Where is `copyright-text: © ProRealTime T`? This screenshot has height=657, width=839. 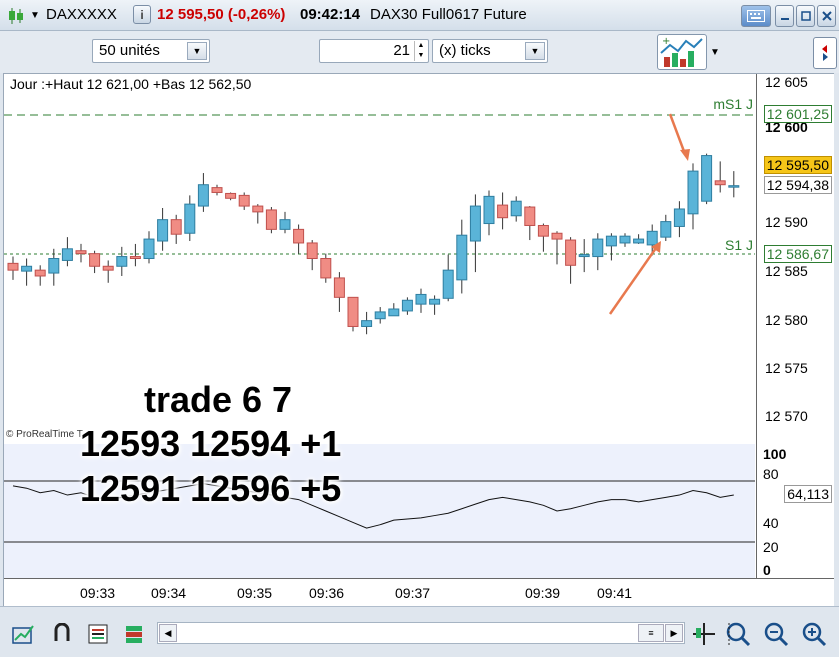
copyright-text: © ProRealTime T is located at coordinates (44, 434).